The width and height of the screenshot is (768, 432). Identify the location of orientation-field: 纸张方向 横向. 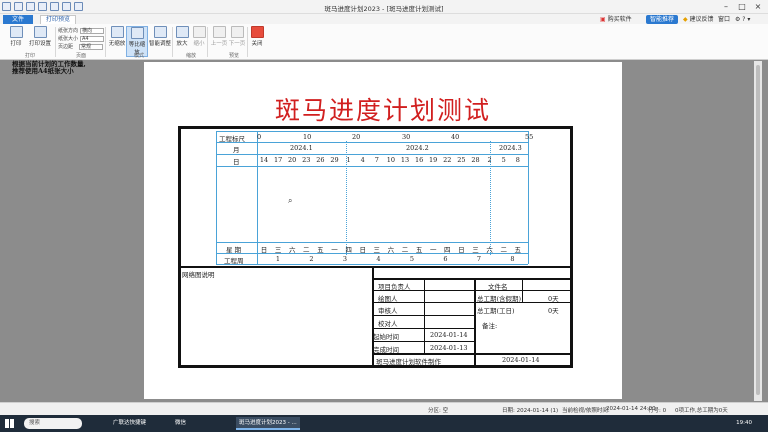
(81, 30).